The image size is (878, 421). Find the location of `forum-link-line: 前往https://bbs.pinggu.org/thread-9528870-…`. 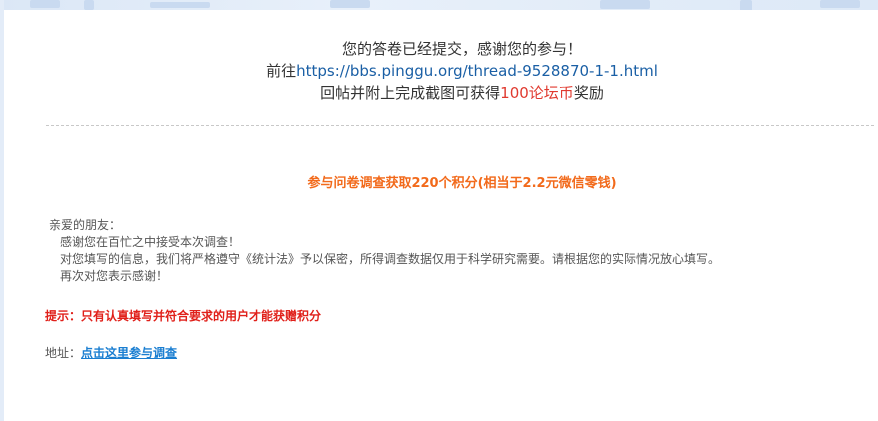

forum-link-line: 前往https://bbs.pinggu.org/thread-9528870-… is located at coordinates (439, 71).